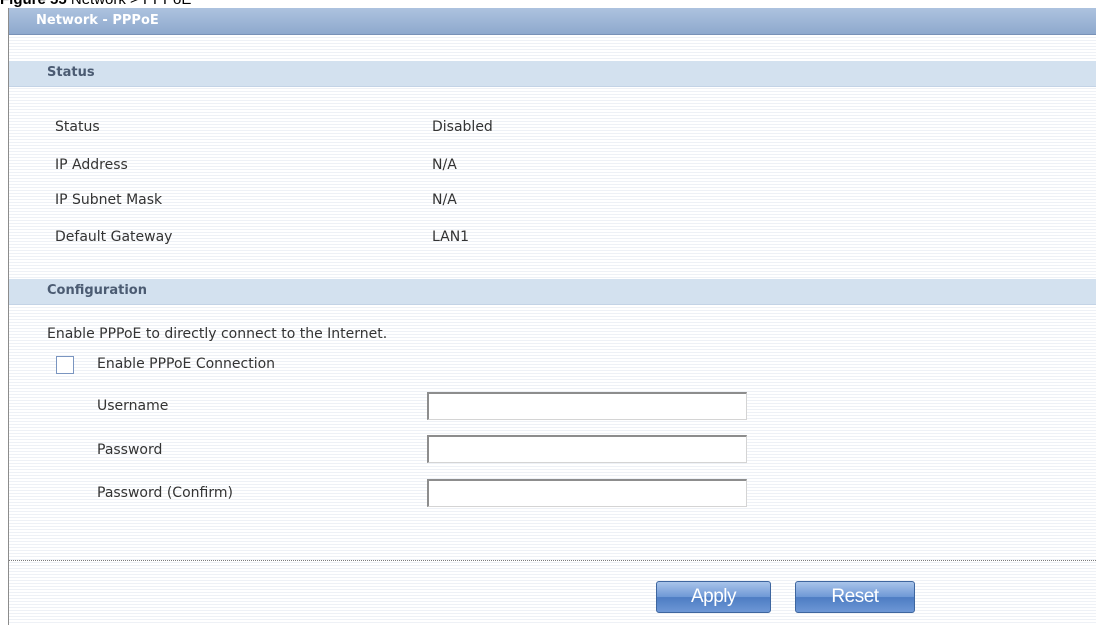 The width and height of the screenshot is (1096, 625). What do you see at coordinates (587, 449) in the screenshot?
I see `password-input` at bounding box center [587, 449].